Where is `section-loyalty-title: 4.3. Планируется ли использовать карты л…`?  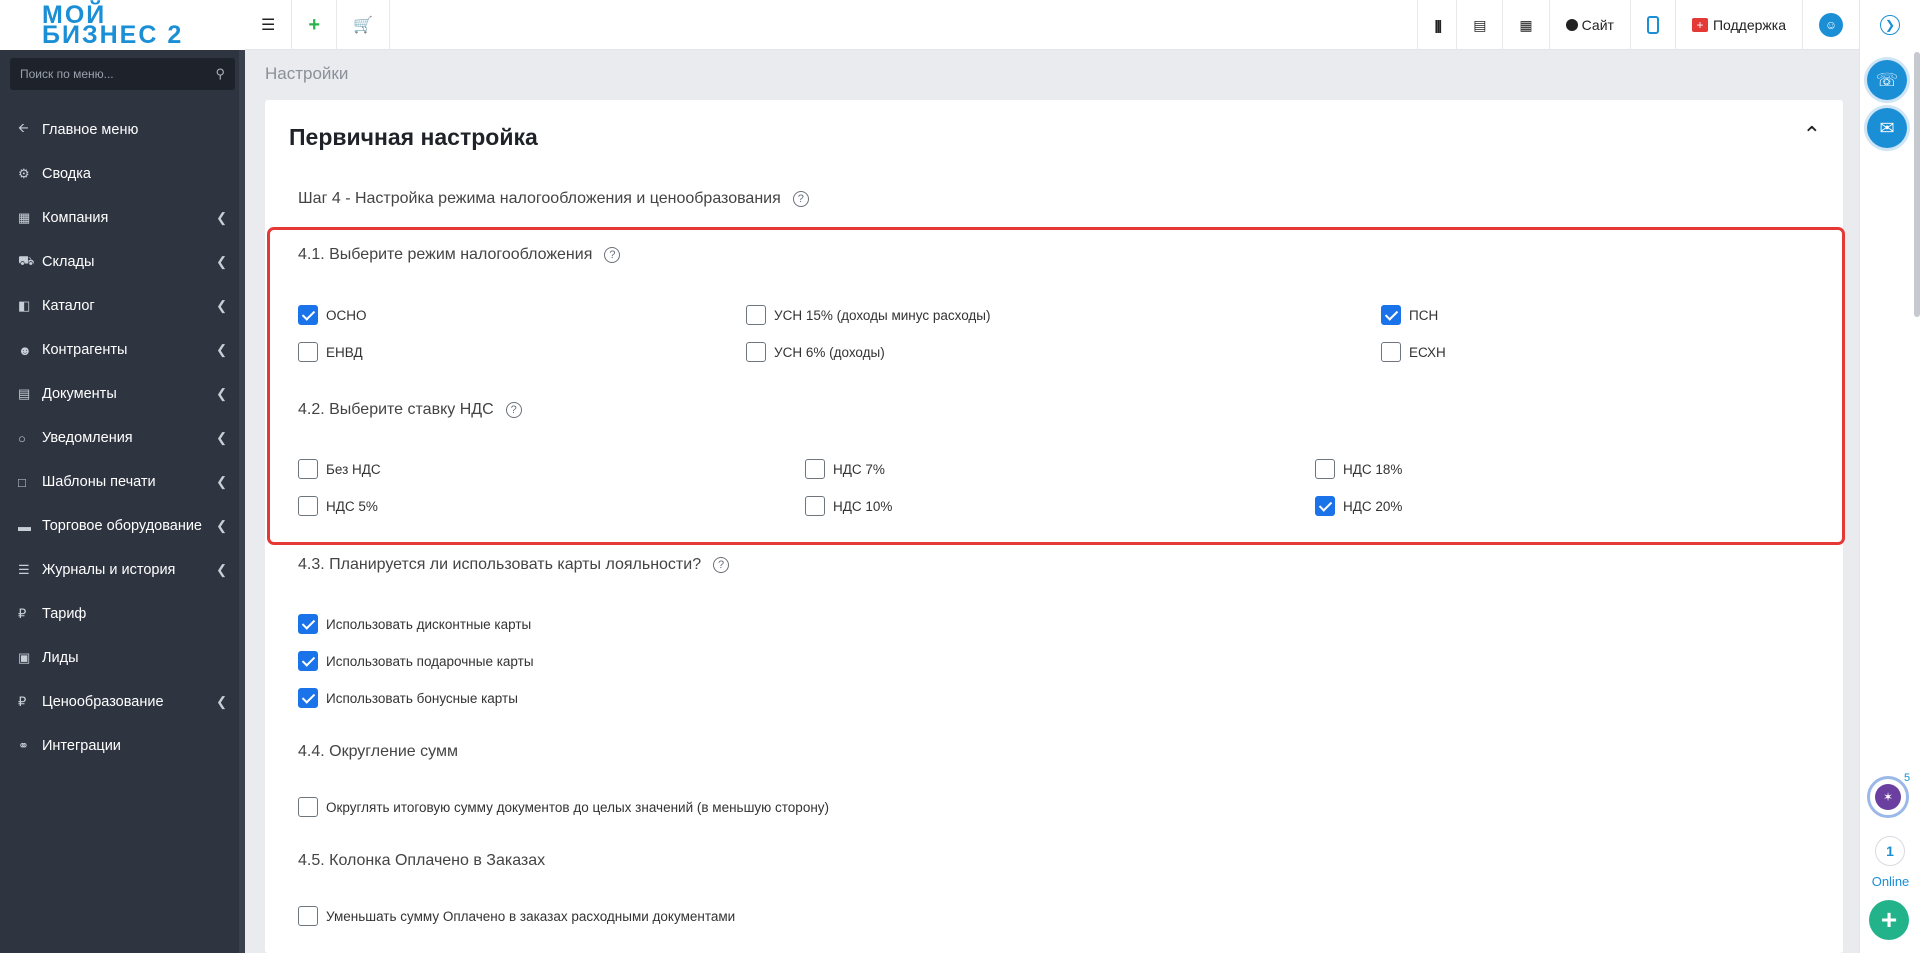
section-loyalty-title: 4.3. Планируется ли использовать карты л… is located at coordinates (514, 565).